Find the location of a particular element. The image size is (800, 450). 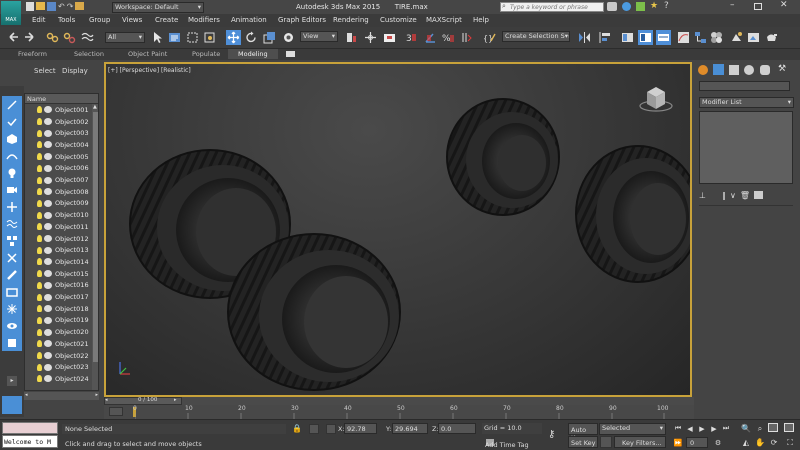

list-item: Object022 is located at coordinates (59, 356).